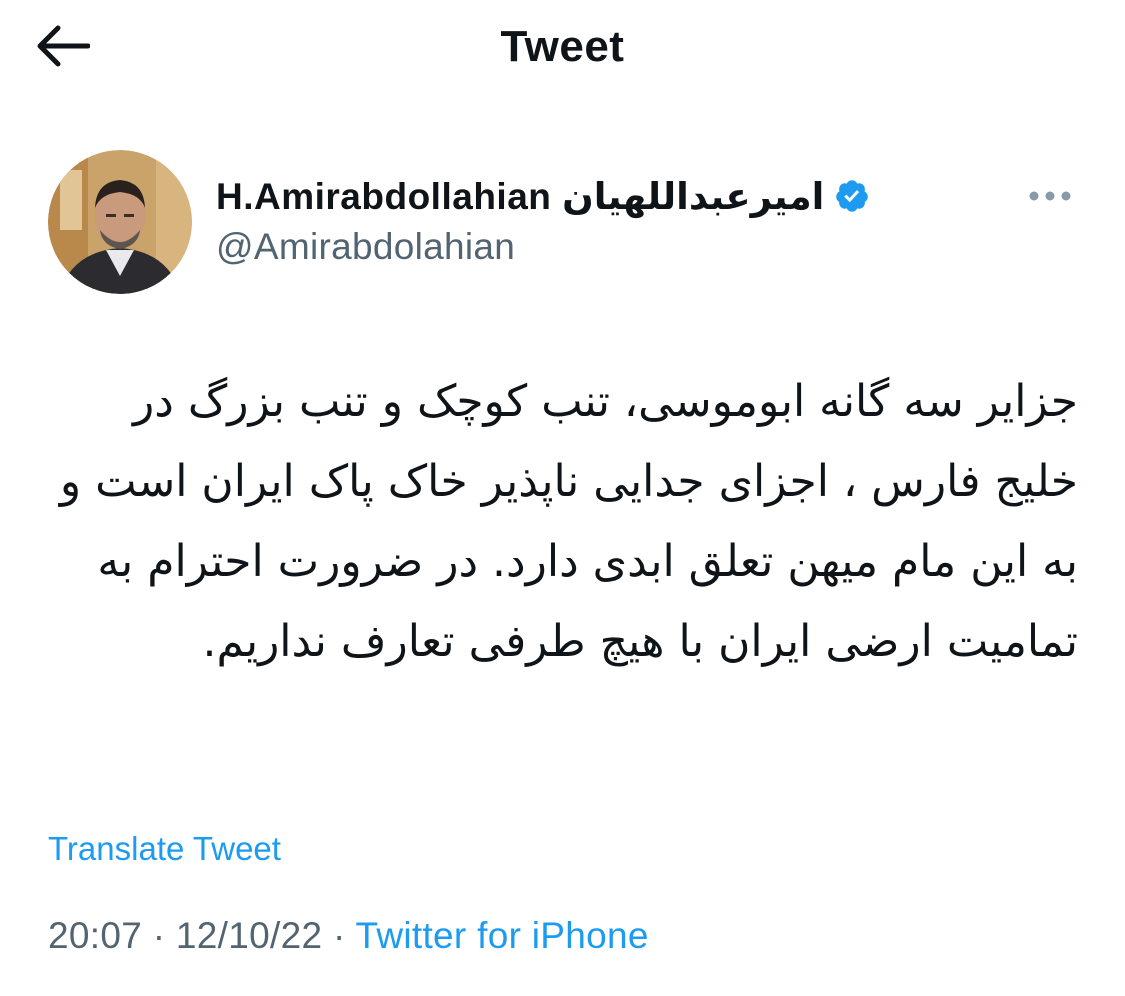 This screenshot has width=1125, height=996. I want to click on name-row: H.Amirabdollahian امیرعبداللهیان, so click(596, 196).